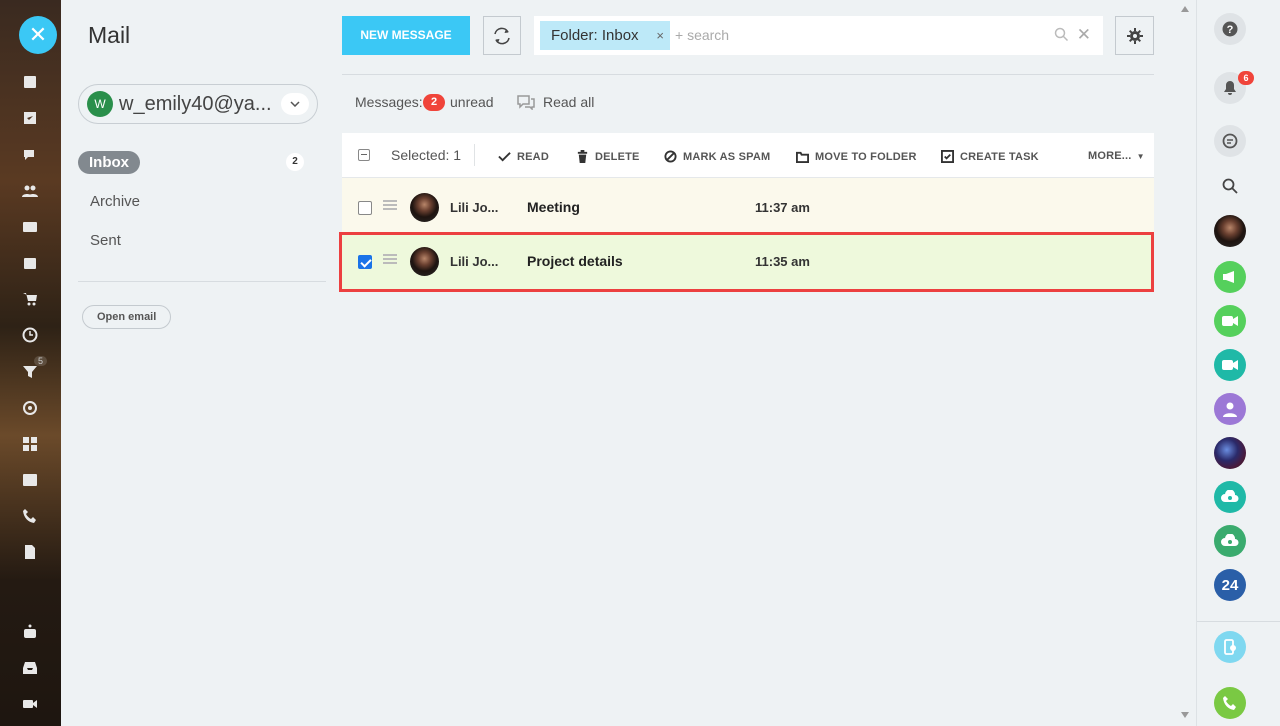  What do you see at coordinates (1230, 453) in the screenshot?
I see `group-avatar` at bounding box center [1230, 453].